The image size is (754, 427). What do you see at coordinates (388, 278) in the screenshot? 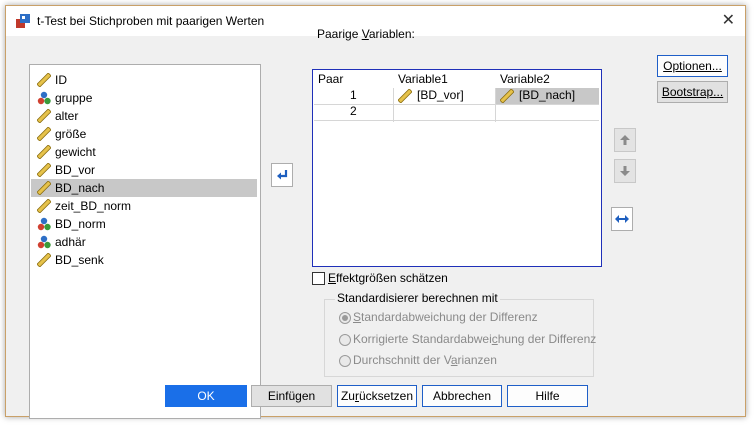
I see `effect-size-label: Effektgrößen schätzen` at bounding box center [388, 278].